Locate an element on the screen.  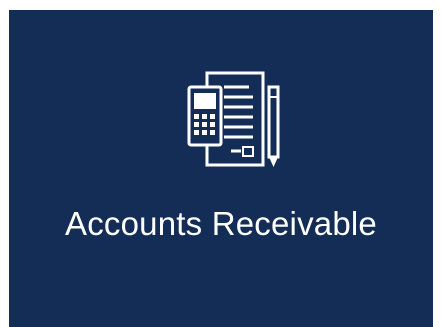
tile-label: Accounts Receivable is located at coordinates (221, 223).